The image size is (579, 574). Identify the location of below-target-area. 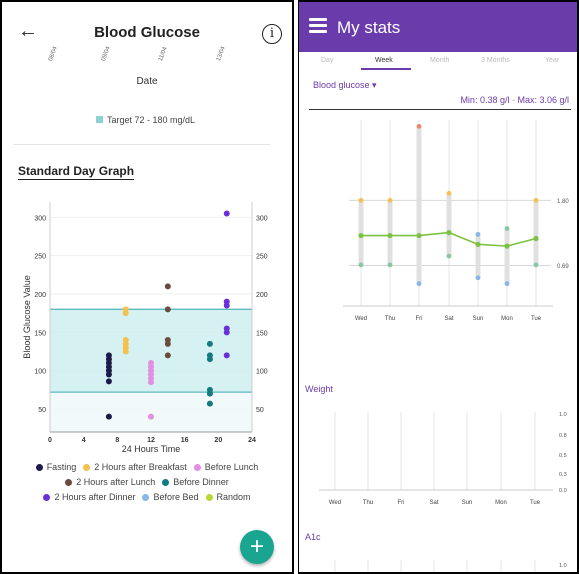
(151, 412).